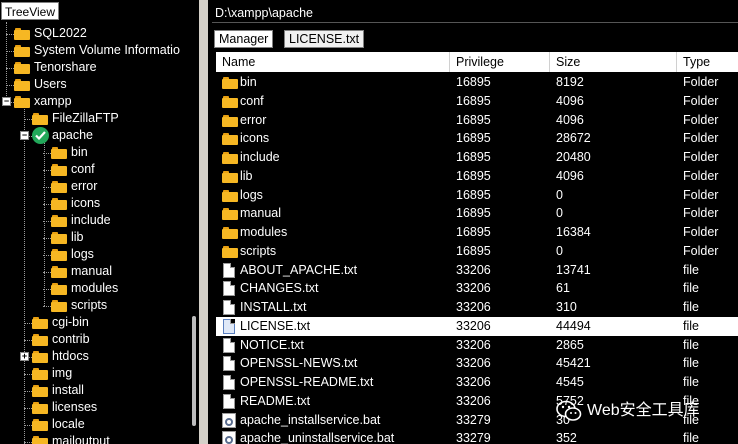  I want to click on tree-item-label: System Volume Informatio, so click(107, 50).